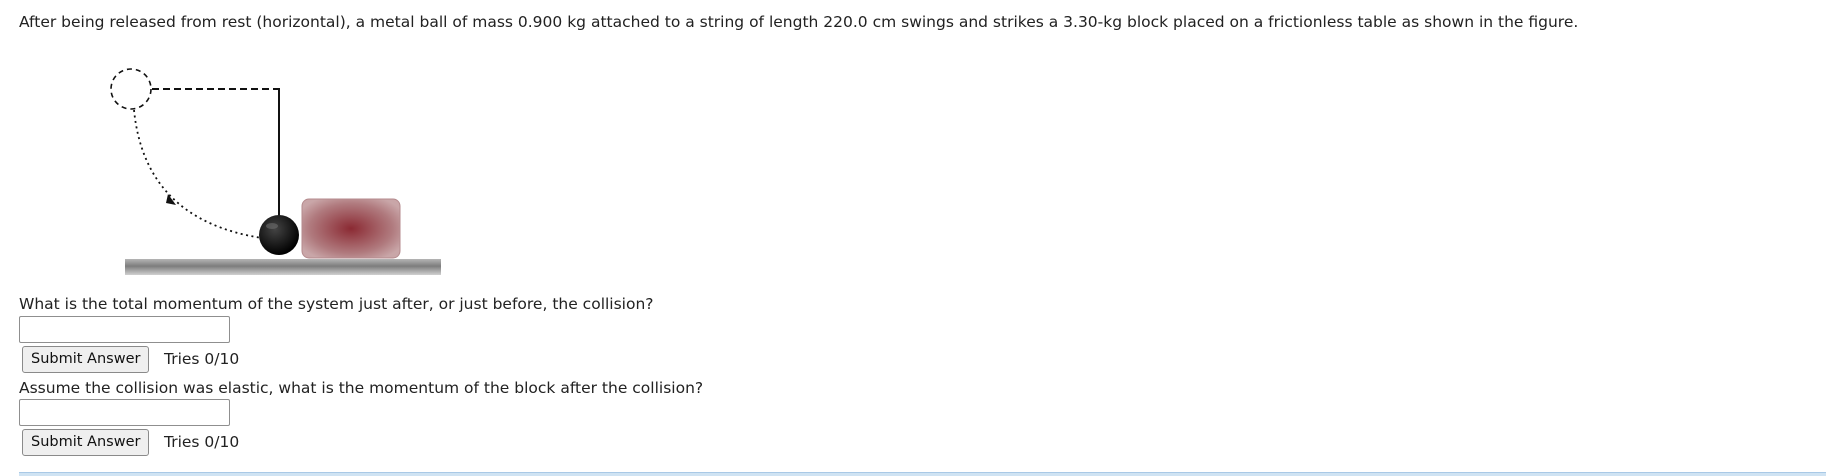 The width and height of the screenshot is (1826, 476). Describe the element at coordinates (272, 226) in the screenshot. I see `ball-highlight` at that location.